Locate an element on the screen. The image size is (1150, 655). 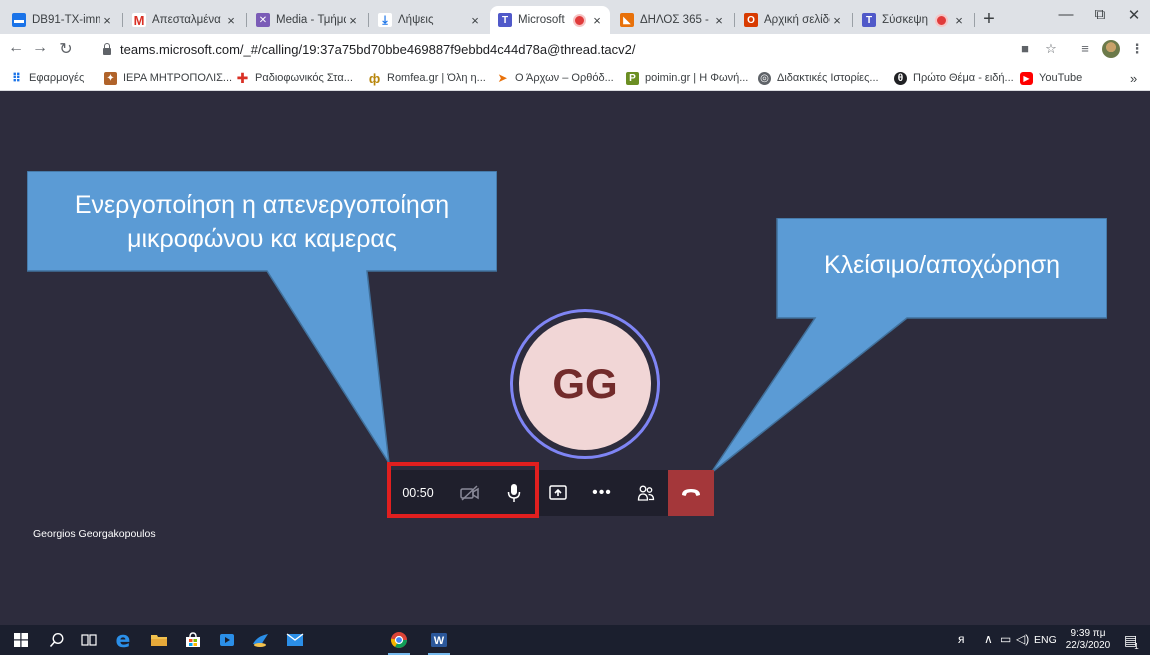
participant-avatar-ring: GG is located at coordinates (585, 384).